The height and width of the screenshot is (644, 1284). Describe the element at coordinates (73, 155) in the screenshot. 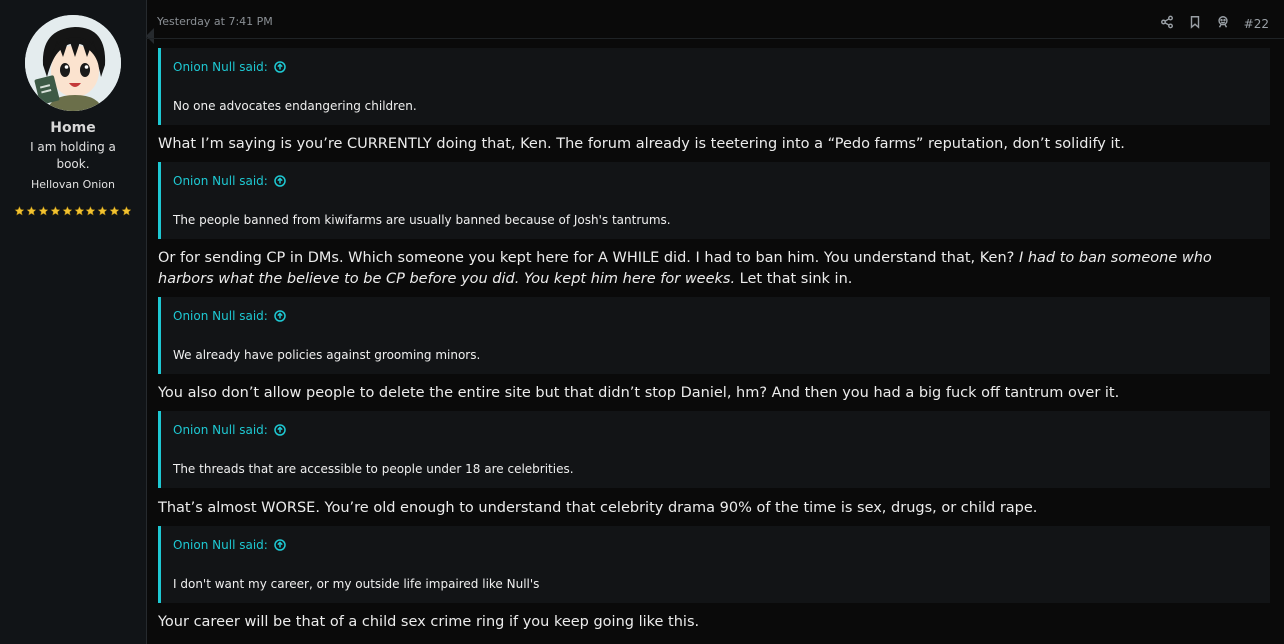

I see `user-title: I am holding a book.` at that location.